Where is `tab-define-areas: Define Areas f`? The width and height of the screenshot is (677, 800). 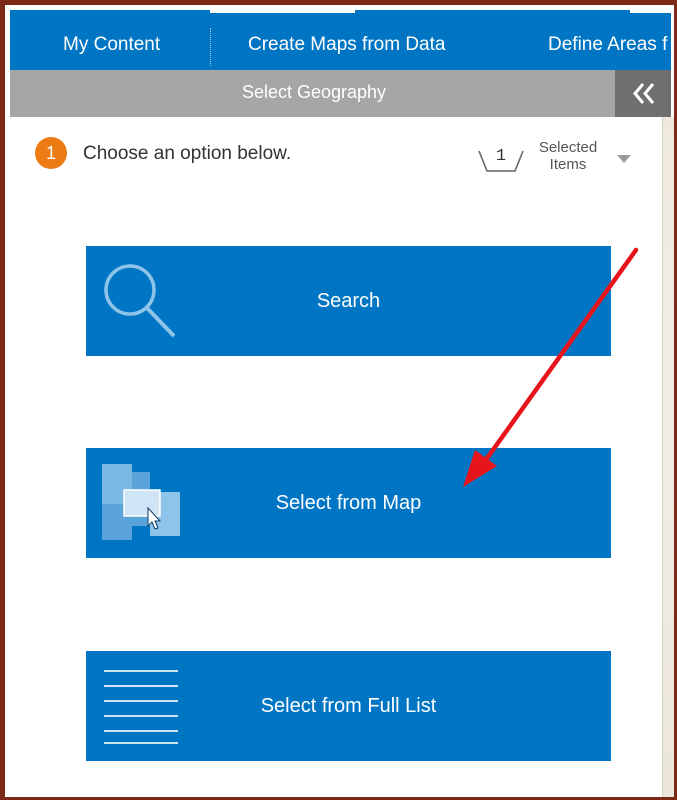
tab-define-areas: Define Areas f is located at coordinates (607, 45).